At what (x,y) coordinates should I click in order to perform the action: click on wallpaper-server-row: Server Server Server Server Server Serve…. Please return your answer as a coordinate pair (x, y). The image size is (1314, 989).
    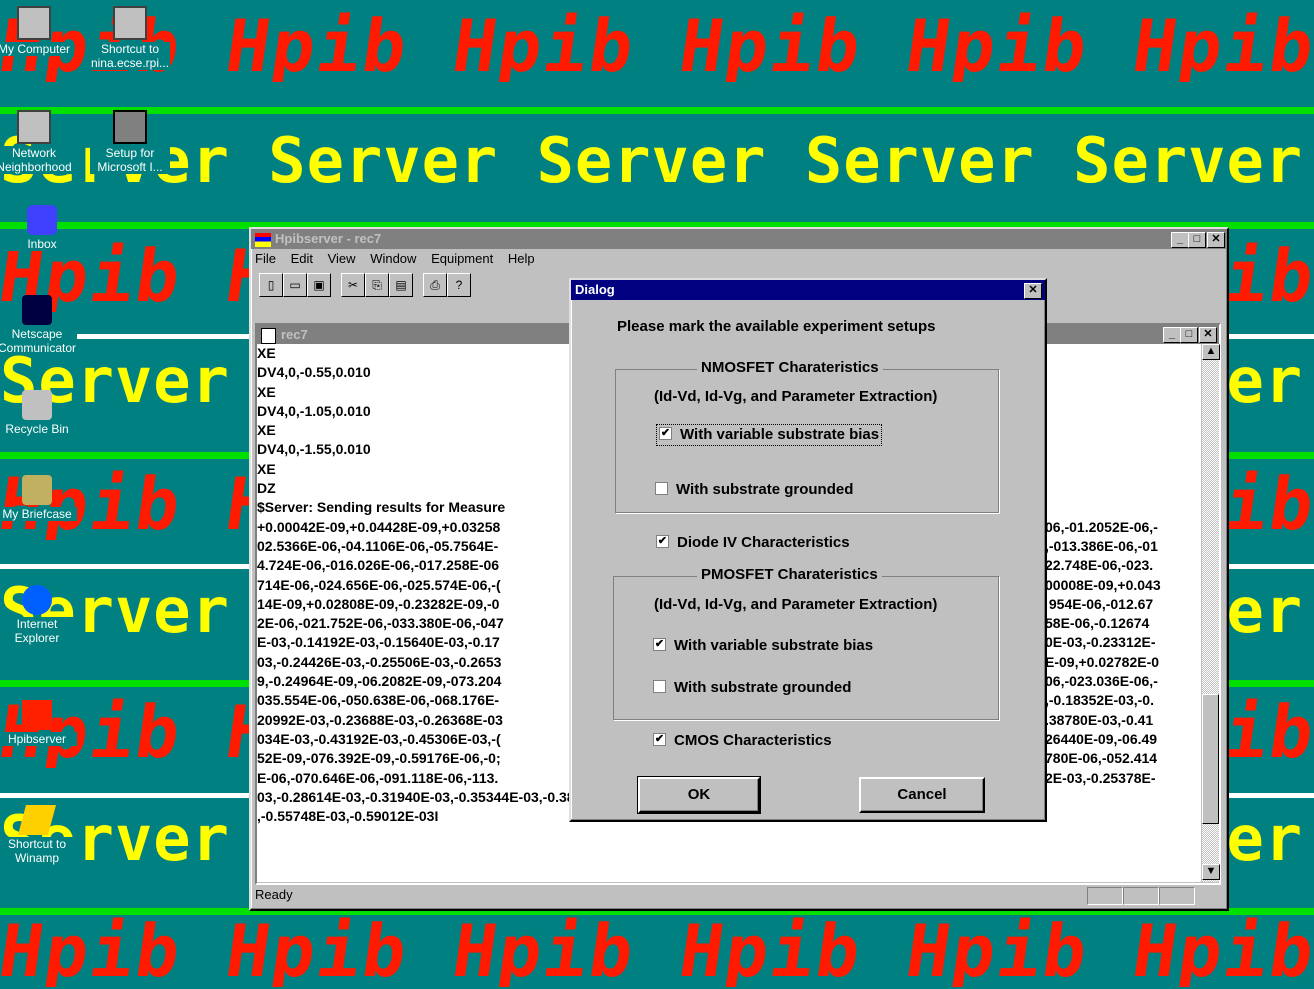
    Looking at the image, I should click on (657, 161).